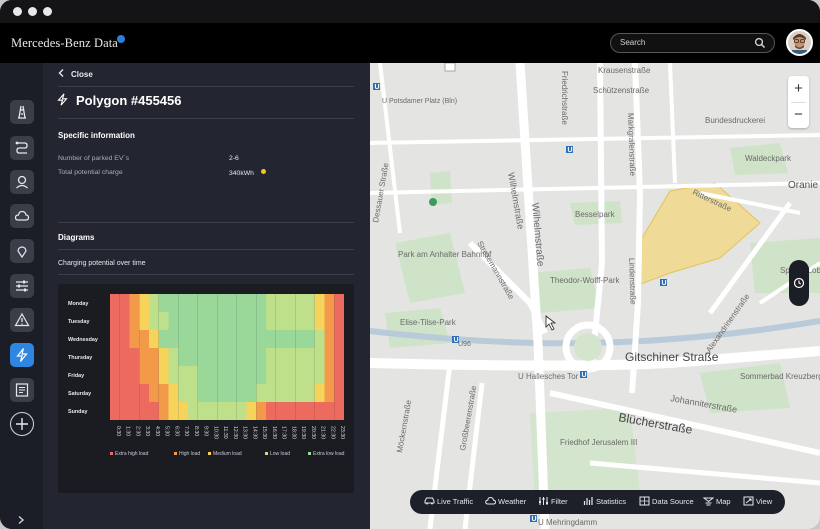  I want to click on sidebar-item-weather, so click(22, 216).